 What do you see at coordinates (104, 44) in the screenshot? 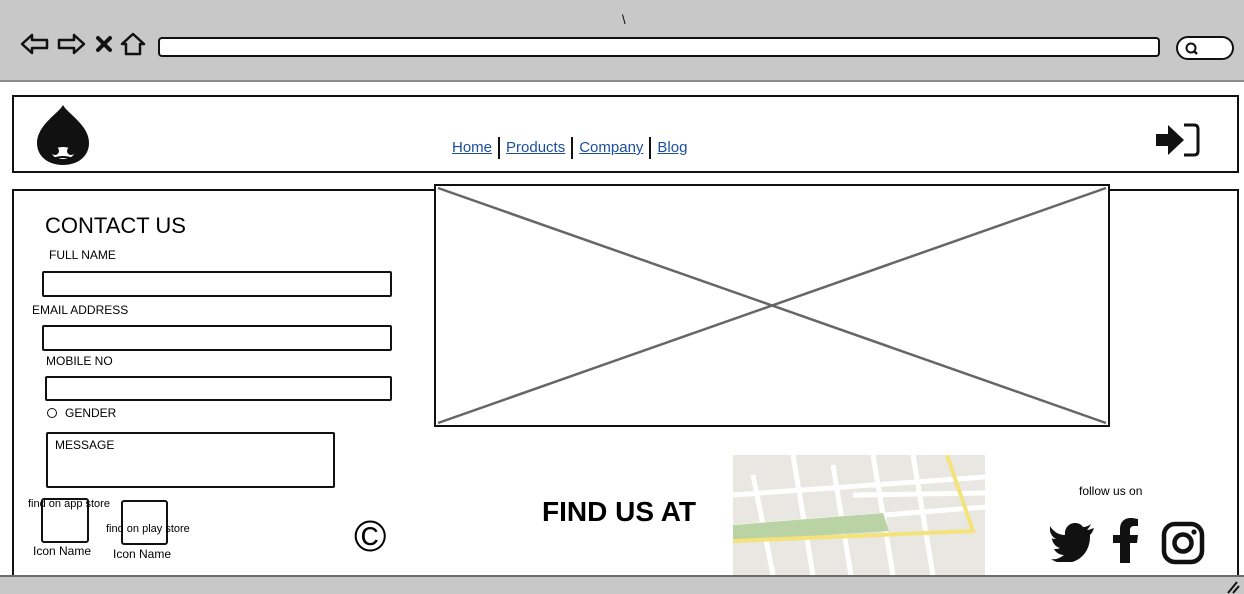
I see `close-icon` at bounding box center [104, 44].